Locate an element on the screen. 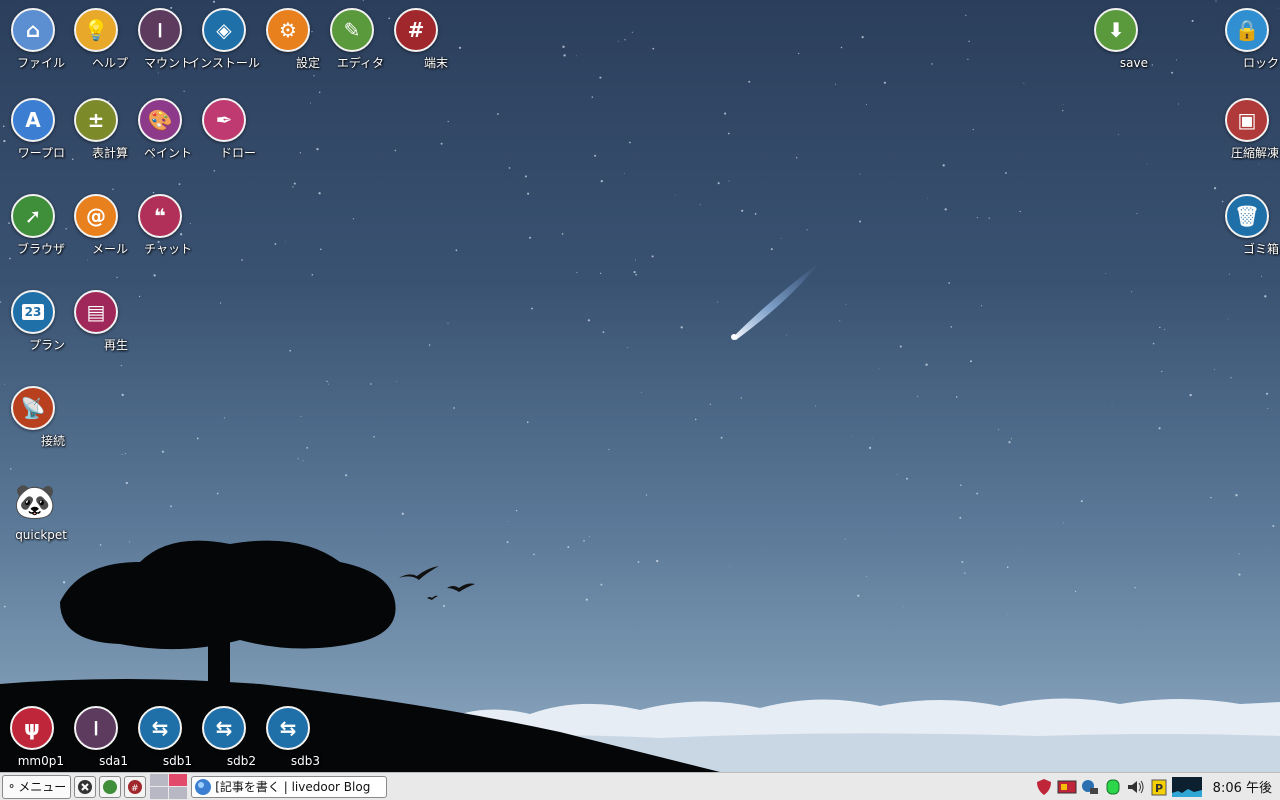 The height and width of the screenshot is (800, 1280). archive-icon: ▣ is located at coordinates (1247, 120).